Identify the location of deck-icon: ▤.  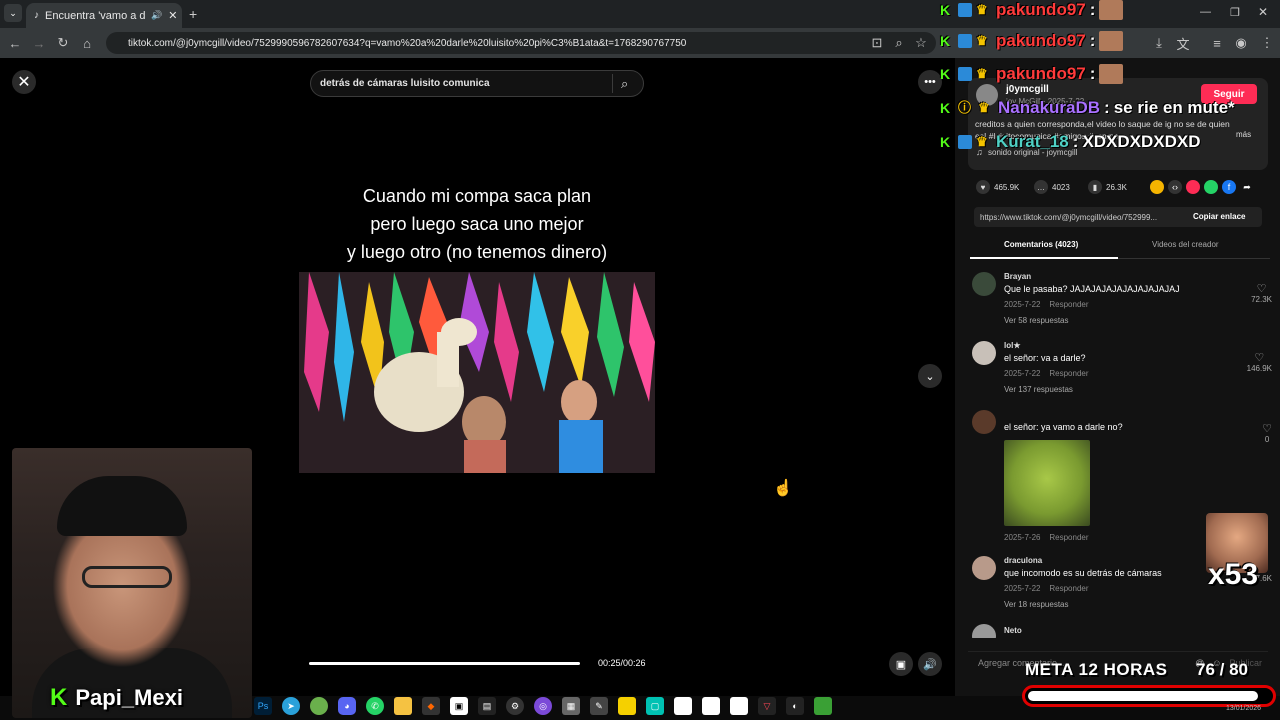
(487, 706).